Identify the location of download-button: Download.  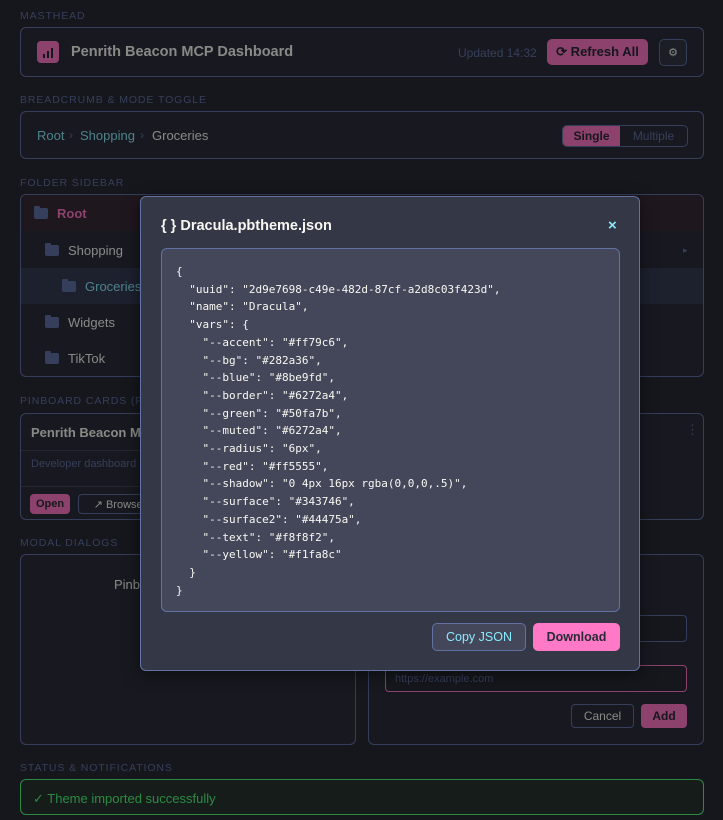
(576, 637).